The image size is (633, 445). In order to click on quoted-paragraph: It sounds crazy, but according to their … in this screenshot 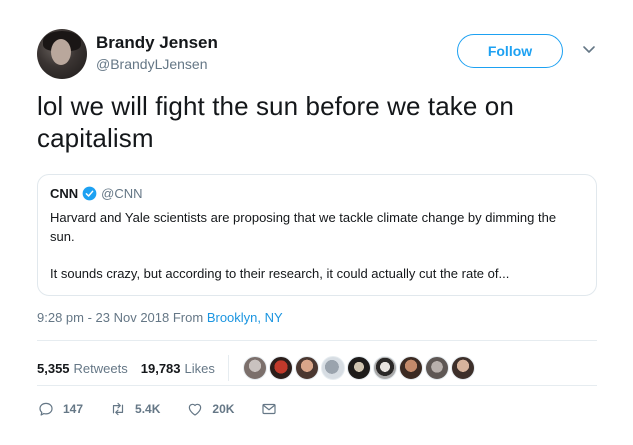, I will do `click(280, 273)`.